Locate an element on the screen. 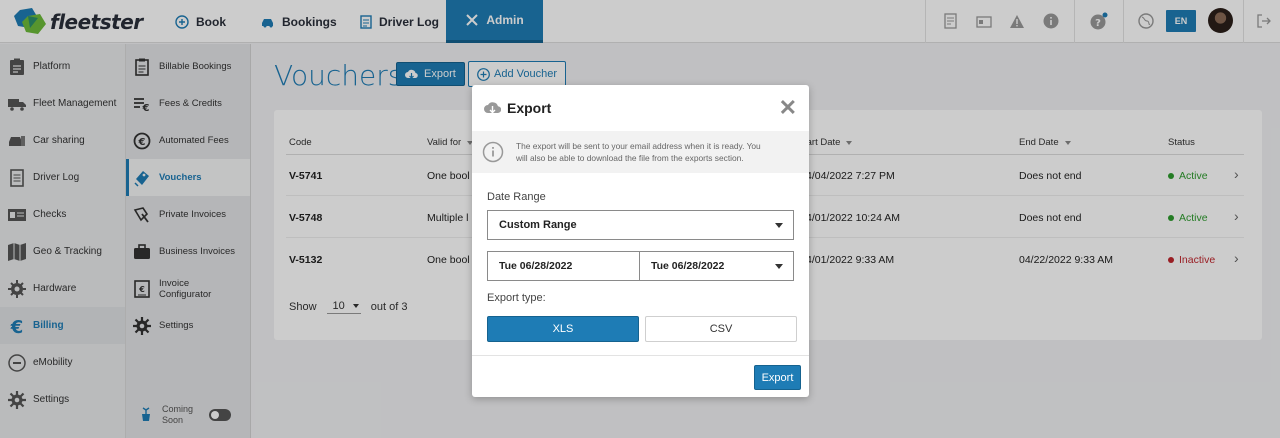  submit-export-button: Export is located at coordinates (777, 377).